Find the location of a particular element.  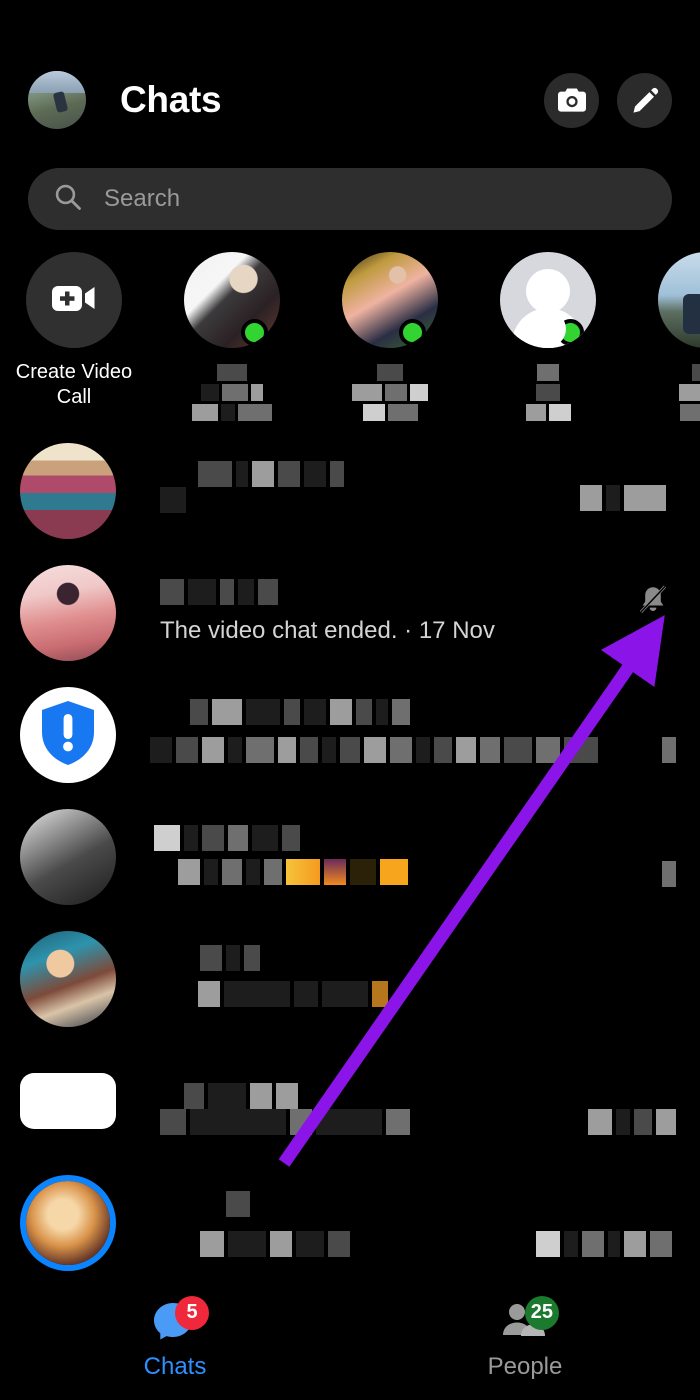

chats-badge: 5 is located at coordinates (192, 1312).